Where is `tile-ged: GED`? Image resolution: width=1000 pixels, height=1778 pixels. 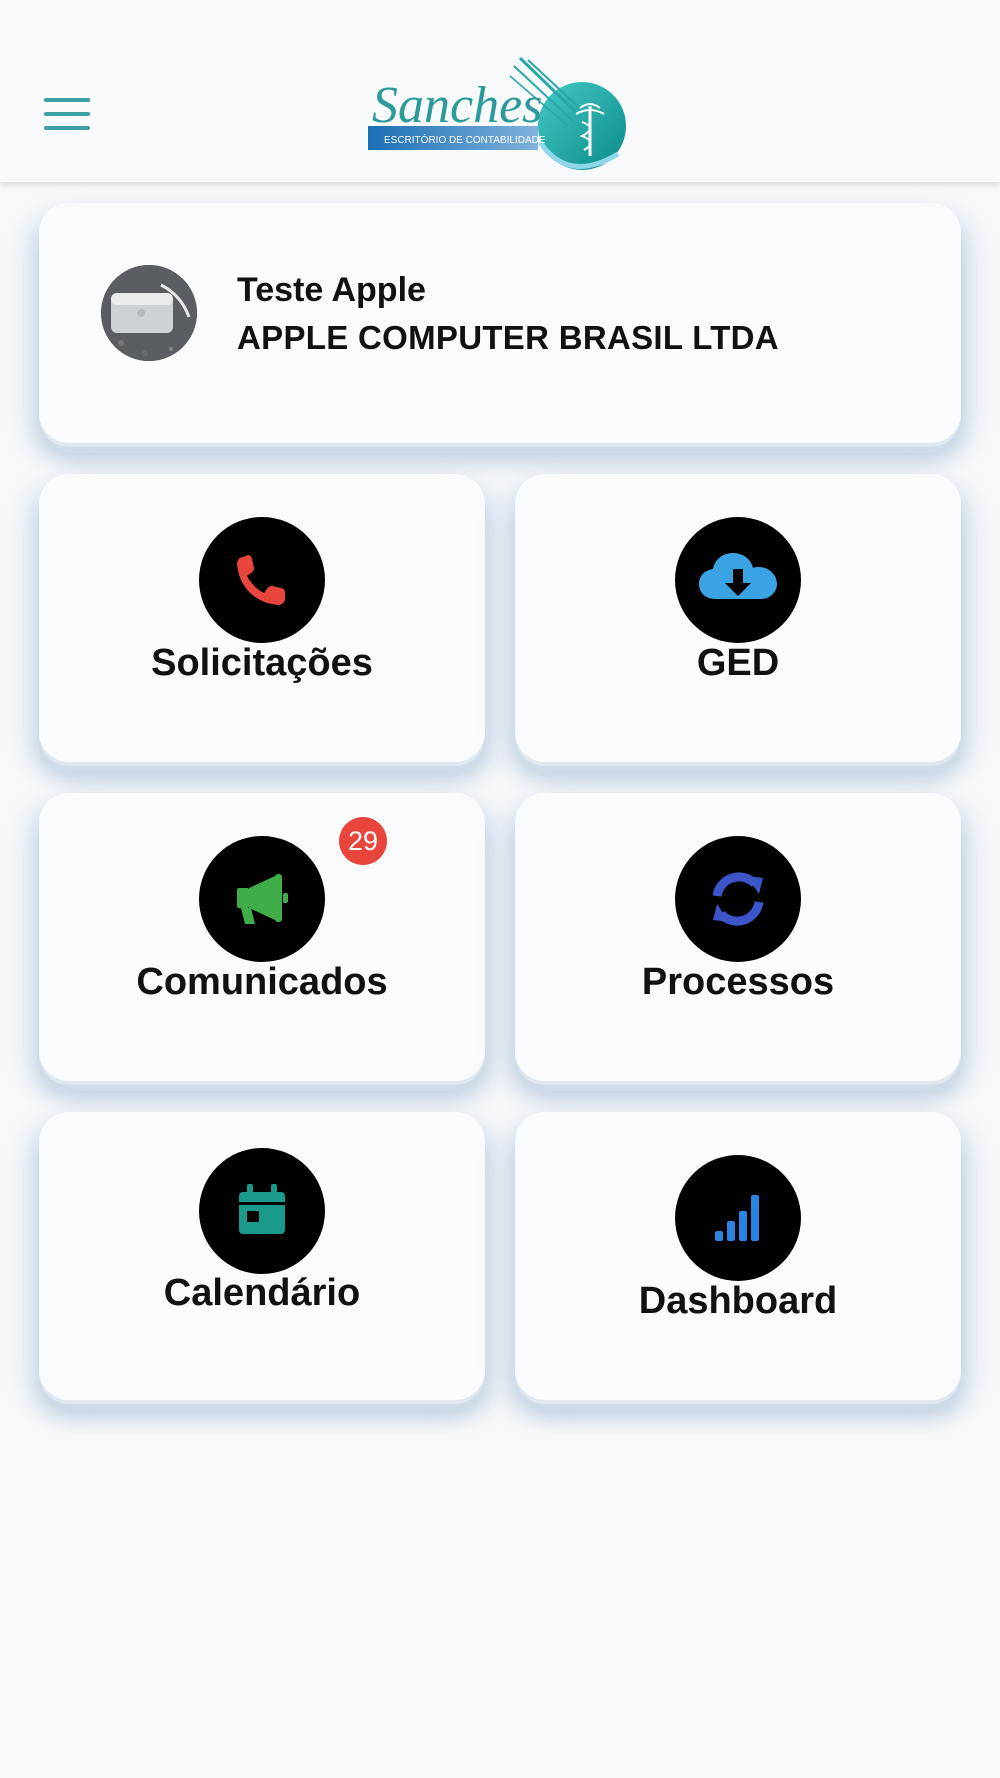
tile-ged: GED is located at coordinates (738, 618).